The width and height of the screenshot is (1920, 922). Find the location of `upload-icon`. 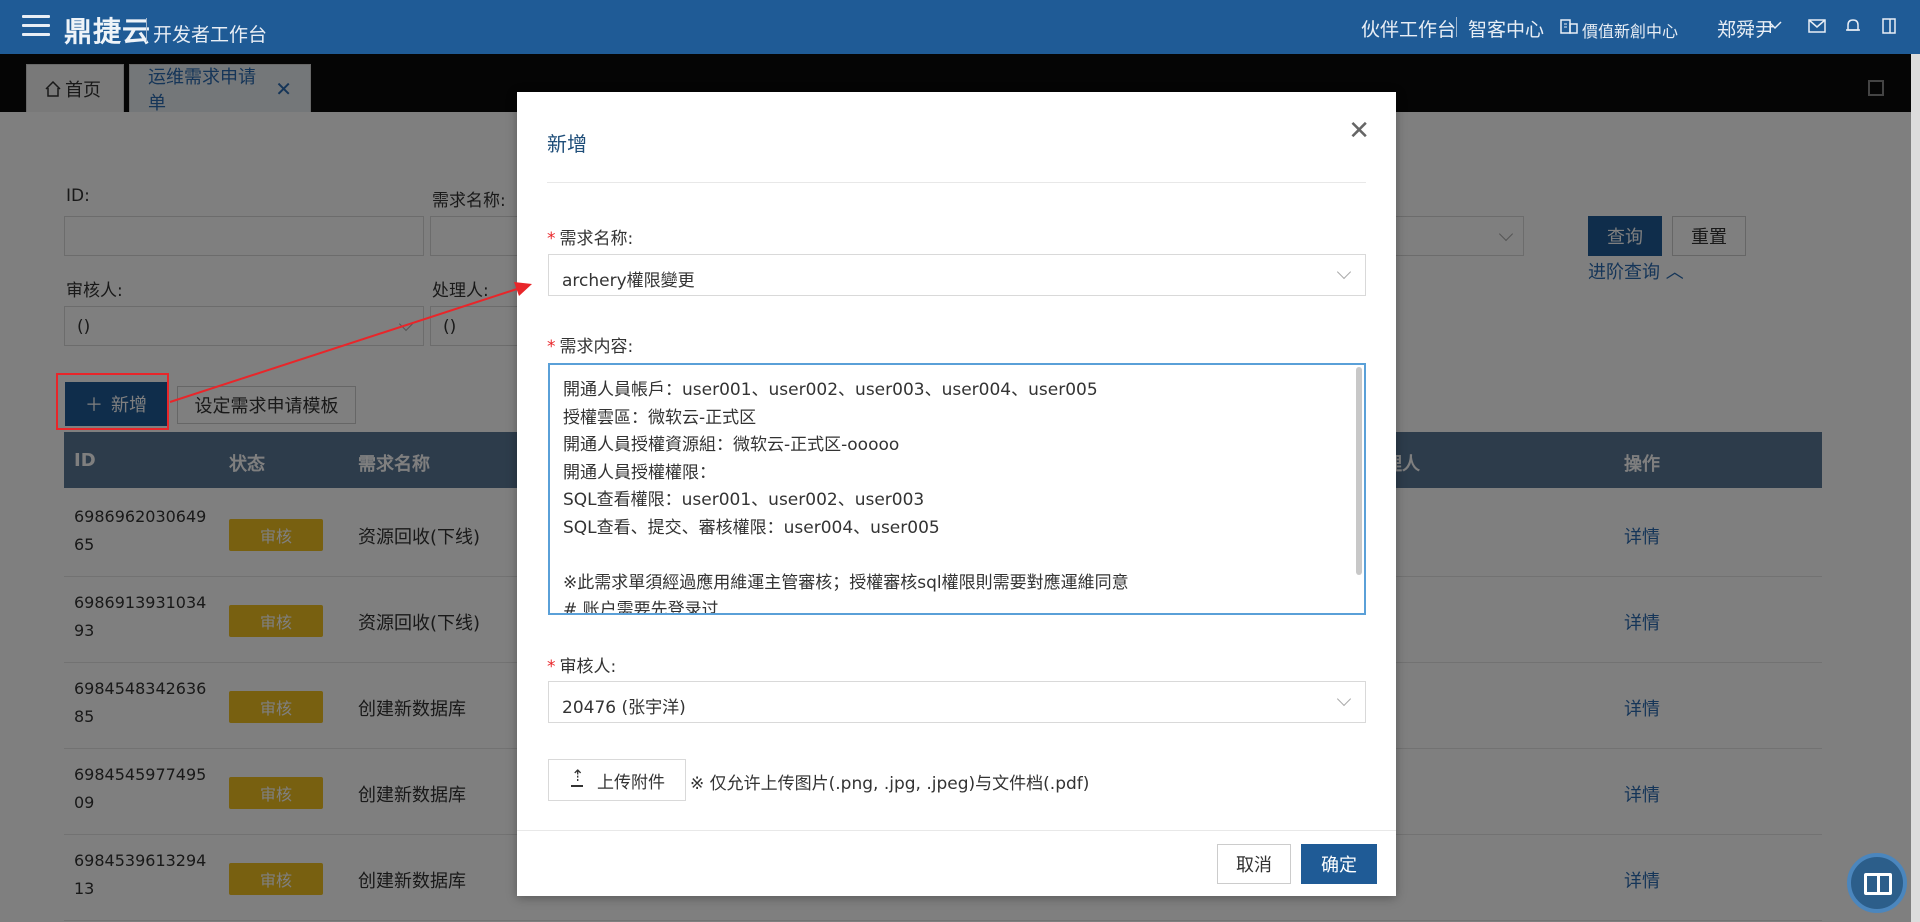

upload-icon is located at coordinates (577, 777).